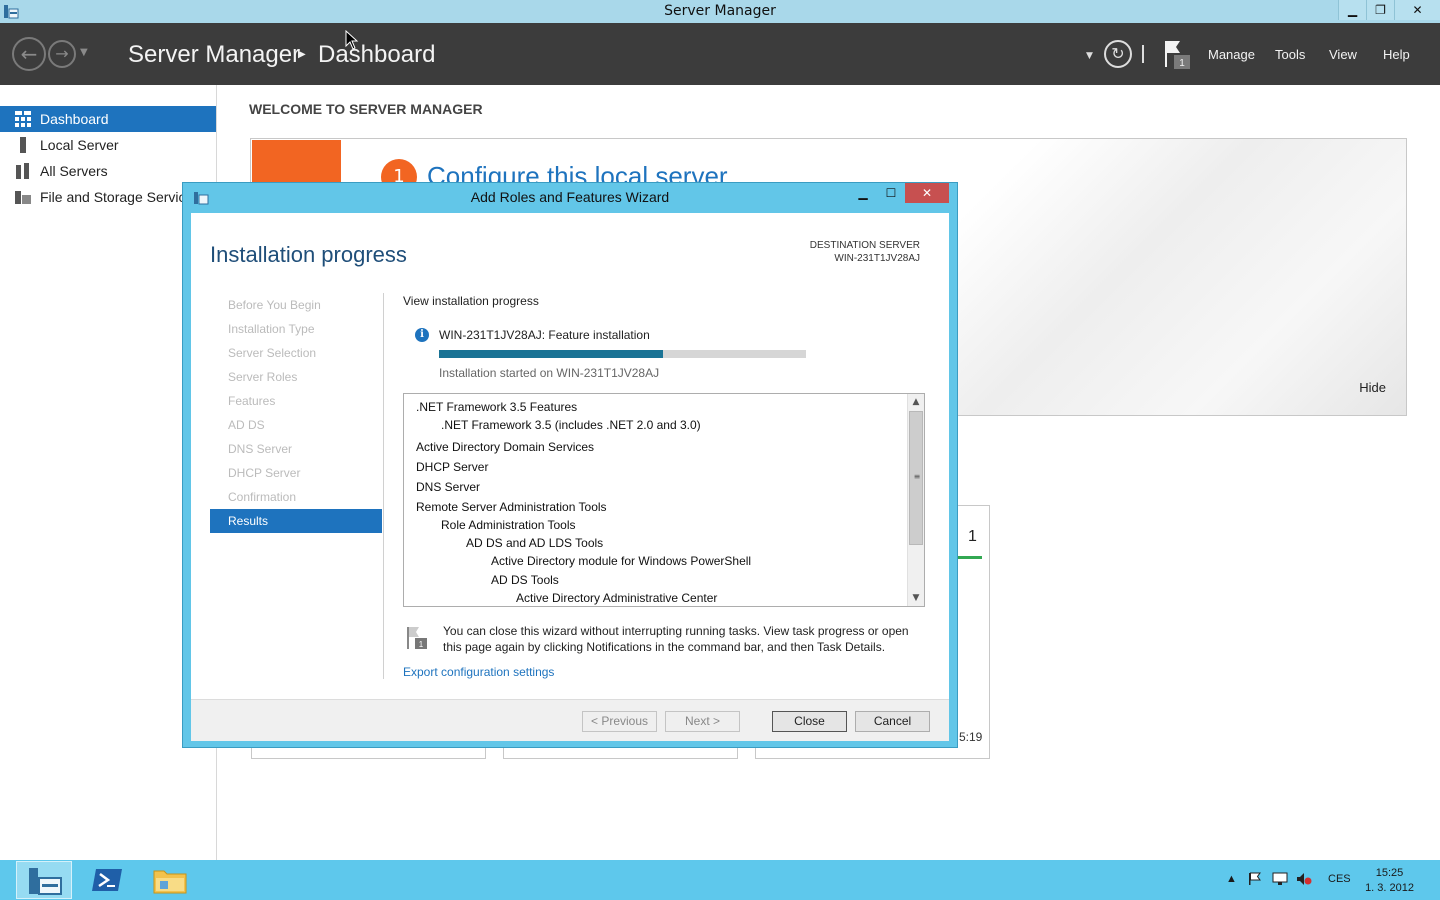  Describe the element at coordinates (23, 145) in the screenshot. I see `server-icon` at that location.